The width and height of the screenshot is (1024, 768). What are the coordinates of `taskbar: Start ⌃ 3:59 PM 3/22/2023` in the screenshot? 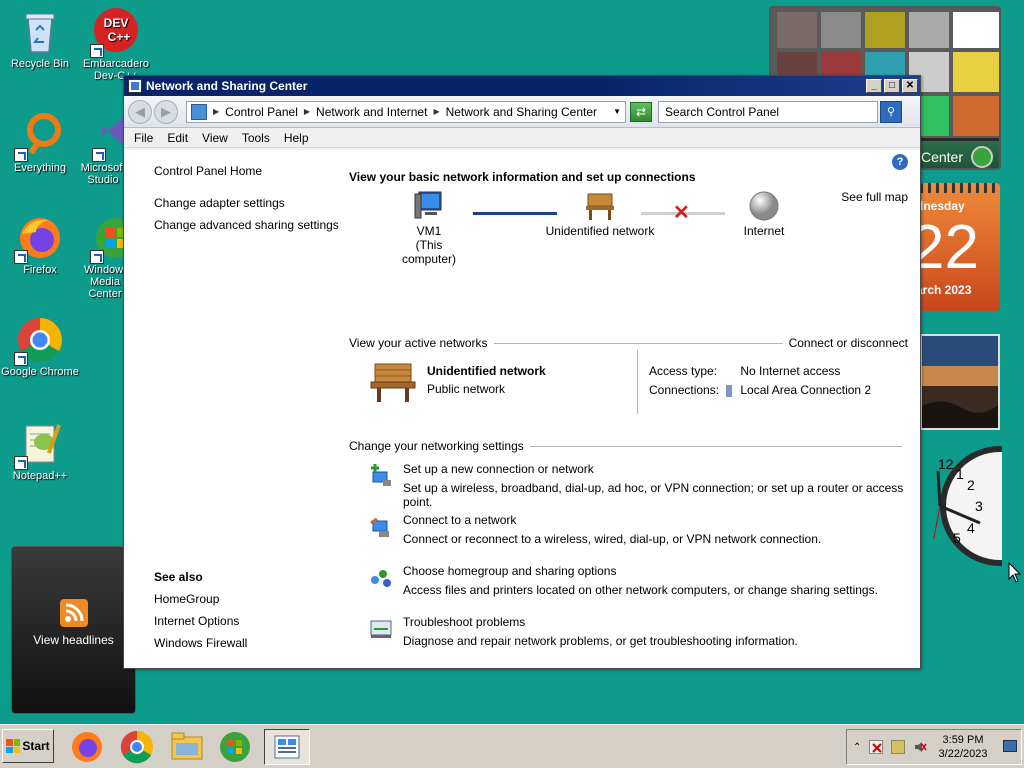 It's located at (512, 746).